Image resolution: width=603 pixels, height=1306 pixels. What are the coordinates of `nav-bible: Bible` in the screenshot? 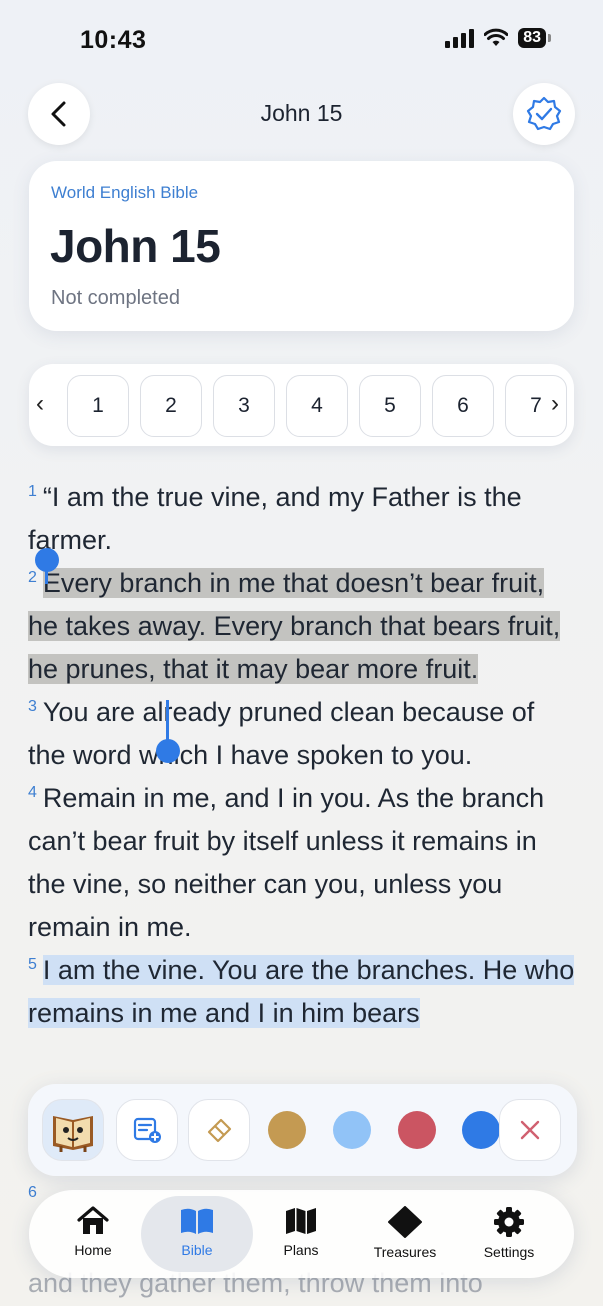 It's located at (197, 1234).